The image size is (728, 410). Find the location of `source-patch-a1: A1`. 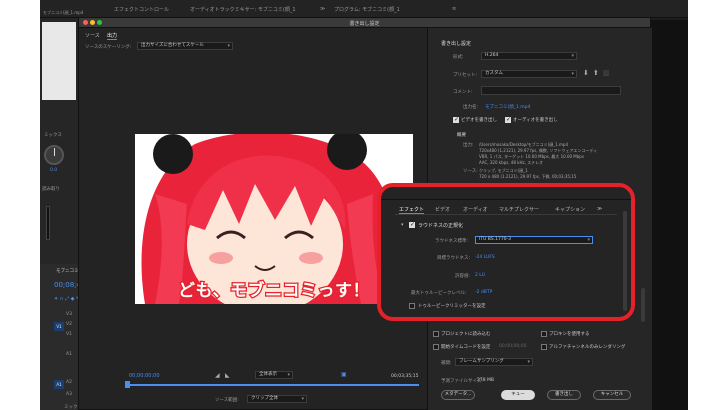

source-patch-a1: A1 is located at coordinates (59, 384).